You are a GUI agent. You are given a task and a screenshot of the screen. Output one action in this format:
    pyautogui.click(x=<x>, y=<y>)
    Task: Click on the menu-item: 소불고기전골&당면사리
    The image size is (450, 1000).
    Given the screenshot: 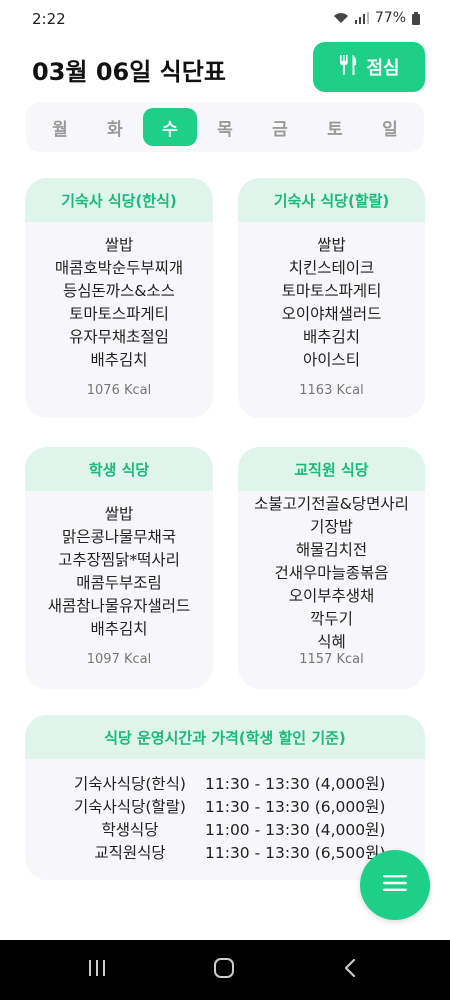 What is the action you would take?
    pyautogui.click(x=331, y=504)
    